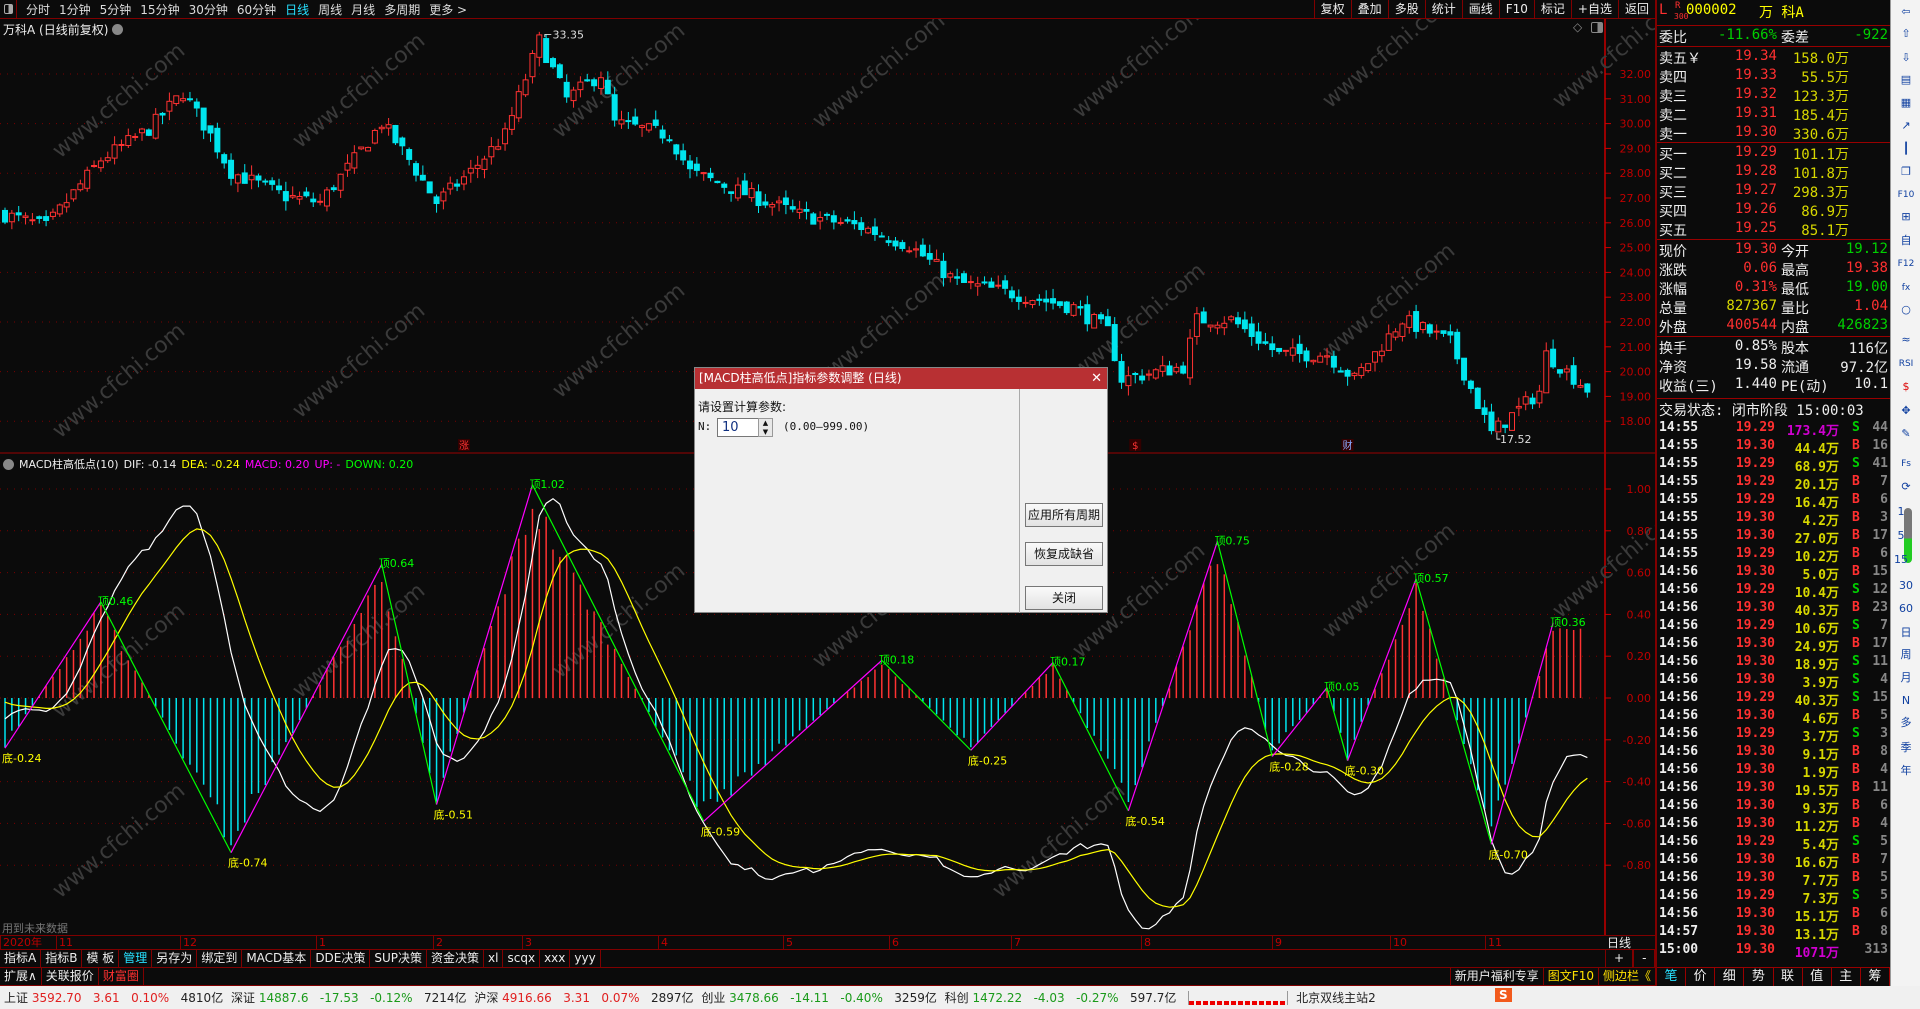  What do you see at coordinates (585, 997) in the screenshot?
I see `index-沪深: 沪深 4916.66 3.31 0.07% 2897亿` at bounding box center [585, 997].